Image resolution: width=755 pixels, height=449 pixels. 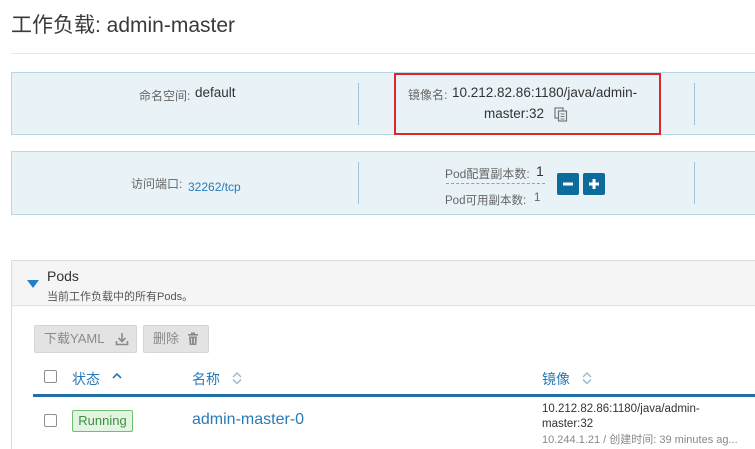 I want to click on download-icon, so click(x=122, y=339).